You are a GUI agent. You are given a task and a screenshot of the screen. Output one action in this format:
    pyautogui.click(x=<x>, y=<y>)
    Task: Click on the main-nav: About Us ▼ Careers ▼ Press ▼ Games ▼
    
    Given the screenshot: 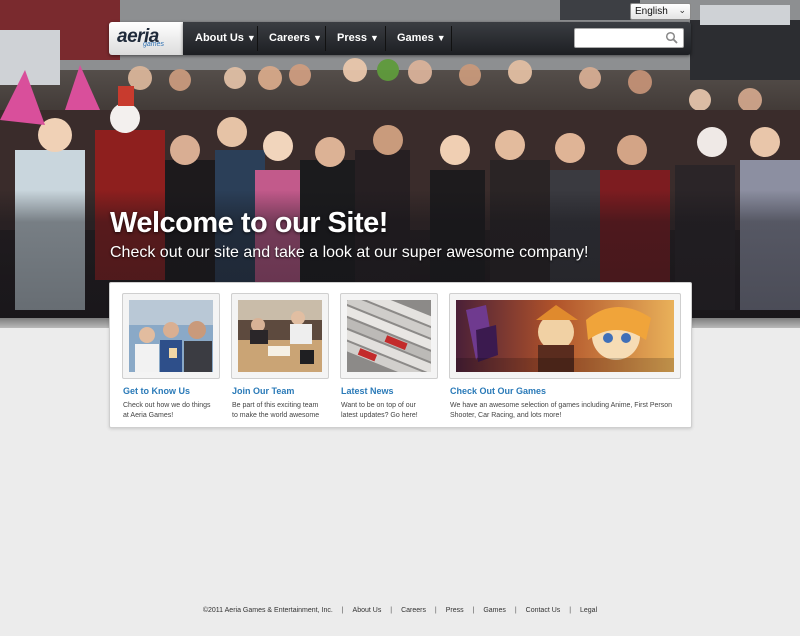 What is the action you would take?
    pyautogui.click(x=437, y=38)
    